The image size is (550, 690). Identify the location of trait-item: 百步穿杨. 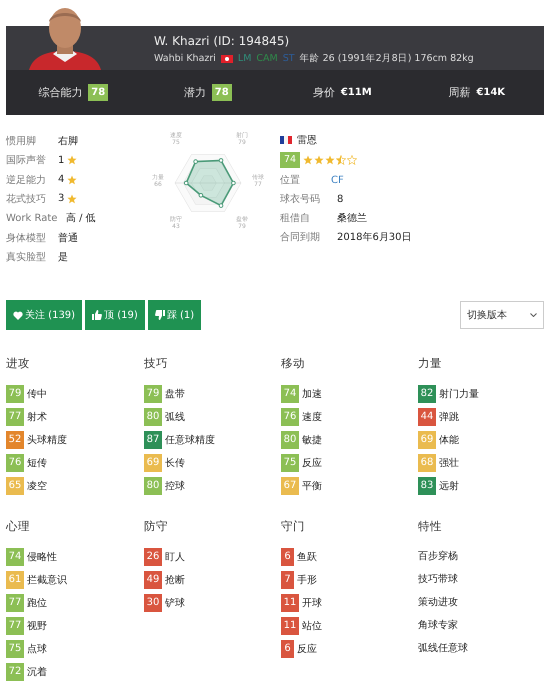
(438, 557).